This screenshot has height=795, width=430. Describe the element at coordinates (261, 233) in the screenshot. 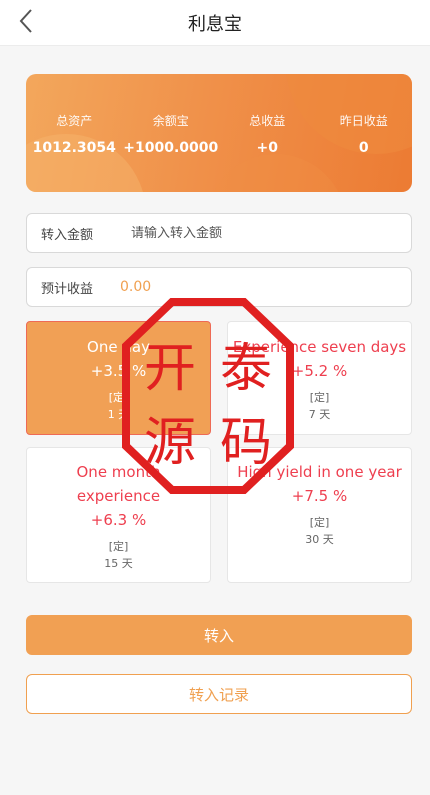

I see `transfer-amount-input` at that location.